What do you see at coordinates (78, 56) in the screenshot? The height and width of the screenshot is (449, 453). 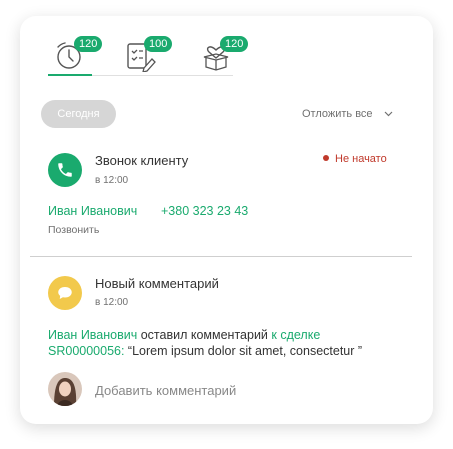 I see `tab-tasks: 120` at bounding box center [78, 56].